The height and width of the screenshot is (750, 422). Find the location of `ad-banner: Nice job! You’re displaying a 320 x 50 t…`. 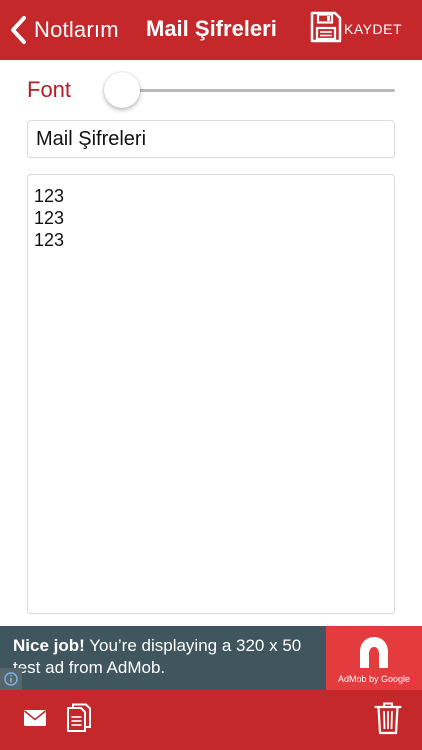

ad-banner: Nice job! You’re displaying a 320 x 50 t… is located at coordinates (211, 658).